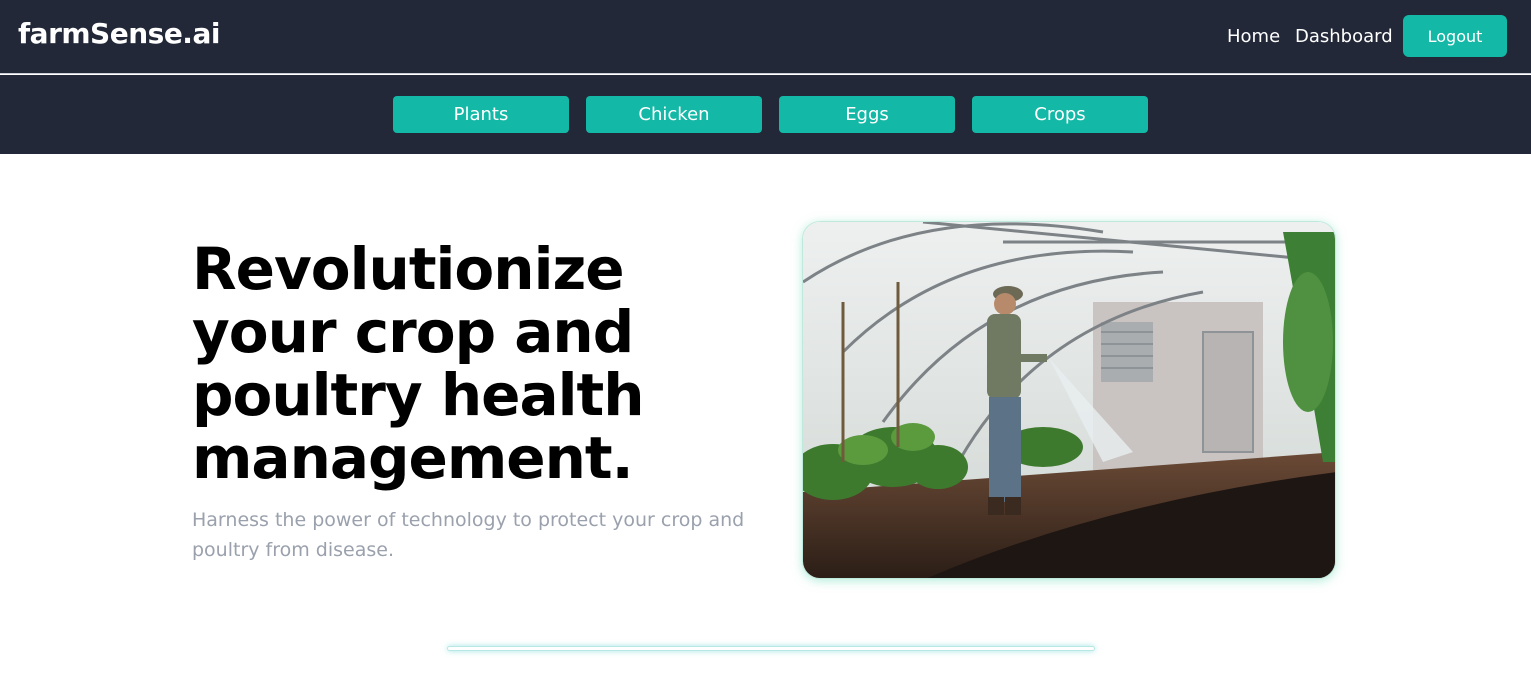 The height and width of the screenshot is (680, 1531). What do you see at coordinates (119, 33) in the screenshot?
I see `brand-logo: farmSense.ai` at bounding box center [119, 33].